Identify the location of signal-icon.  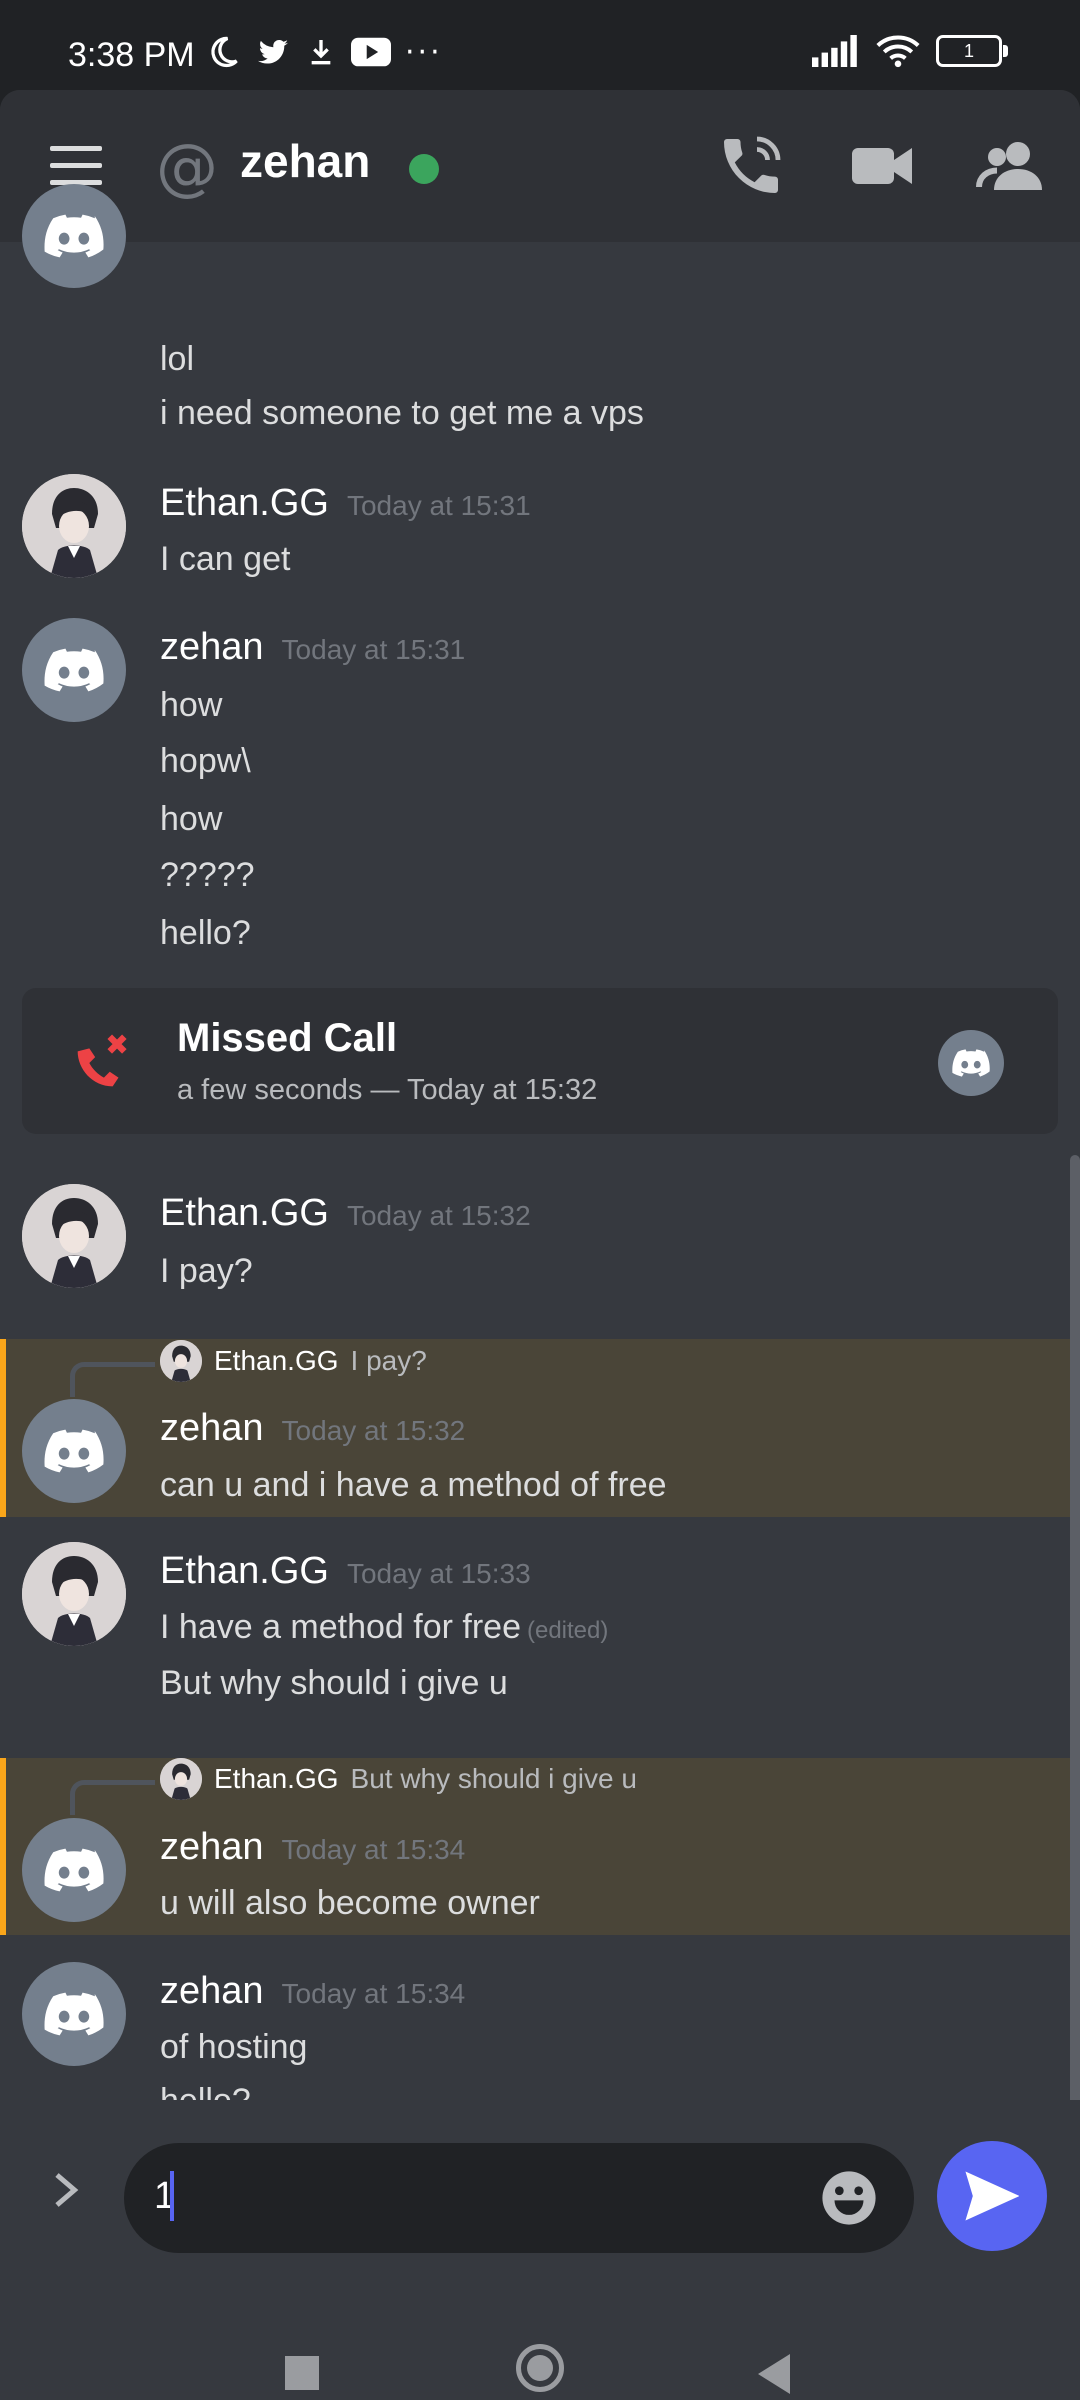
(834, 51).